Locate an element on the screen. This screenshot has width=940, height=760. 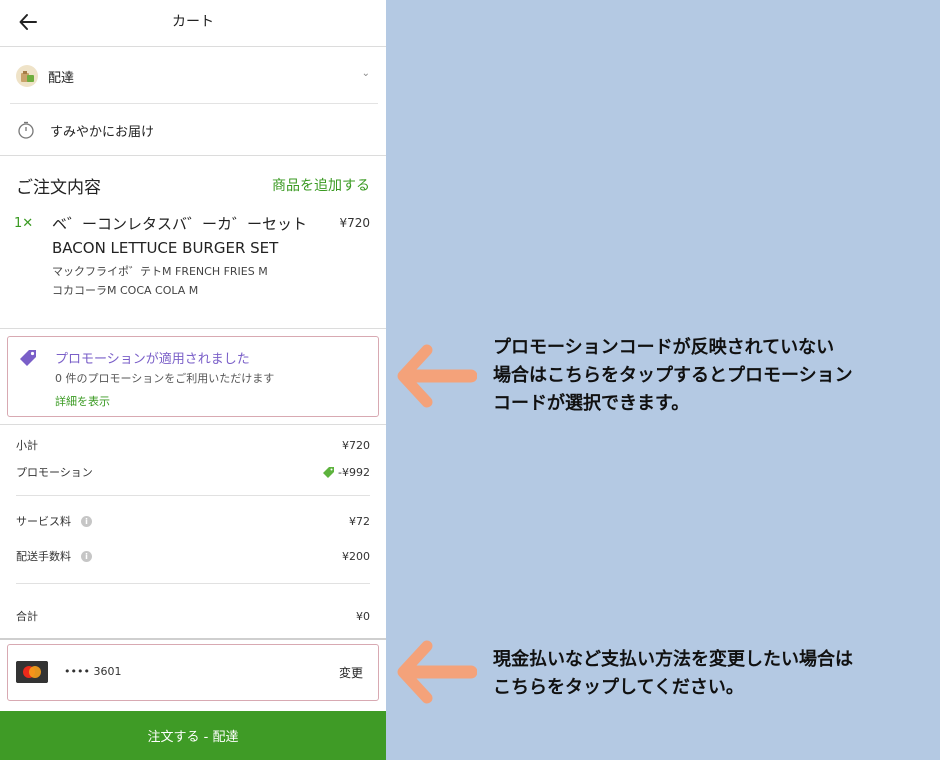
place-order-button: 注文する - 配達 is located at coordinates (193, 735).